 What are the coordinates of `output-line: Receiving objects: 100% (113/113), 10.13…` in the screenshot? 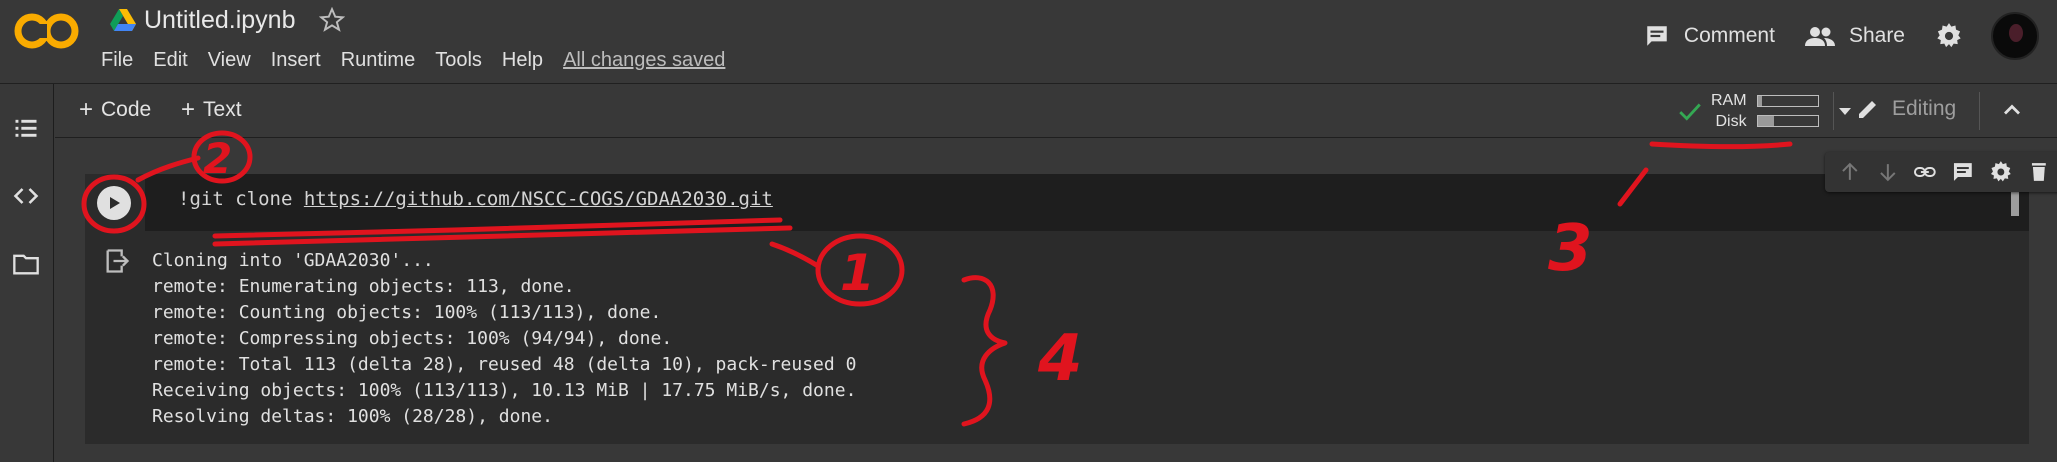 It's located at (504, 390).